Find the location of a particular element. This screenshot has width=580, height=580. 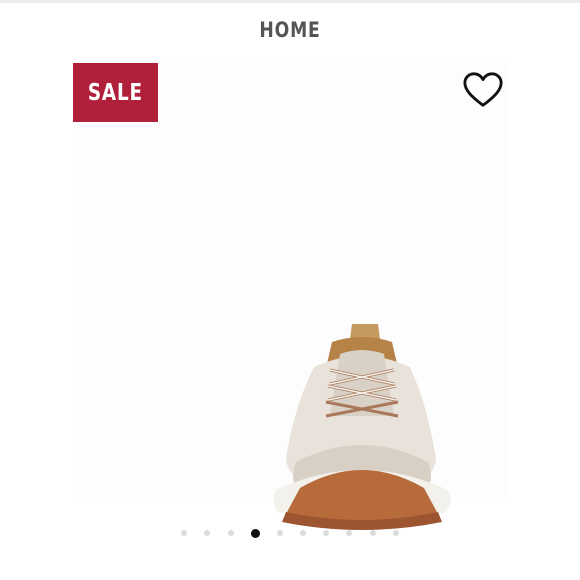

page-title: HOME is located at coordinates (290, 30).